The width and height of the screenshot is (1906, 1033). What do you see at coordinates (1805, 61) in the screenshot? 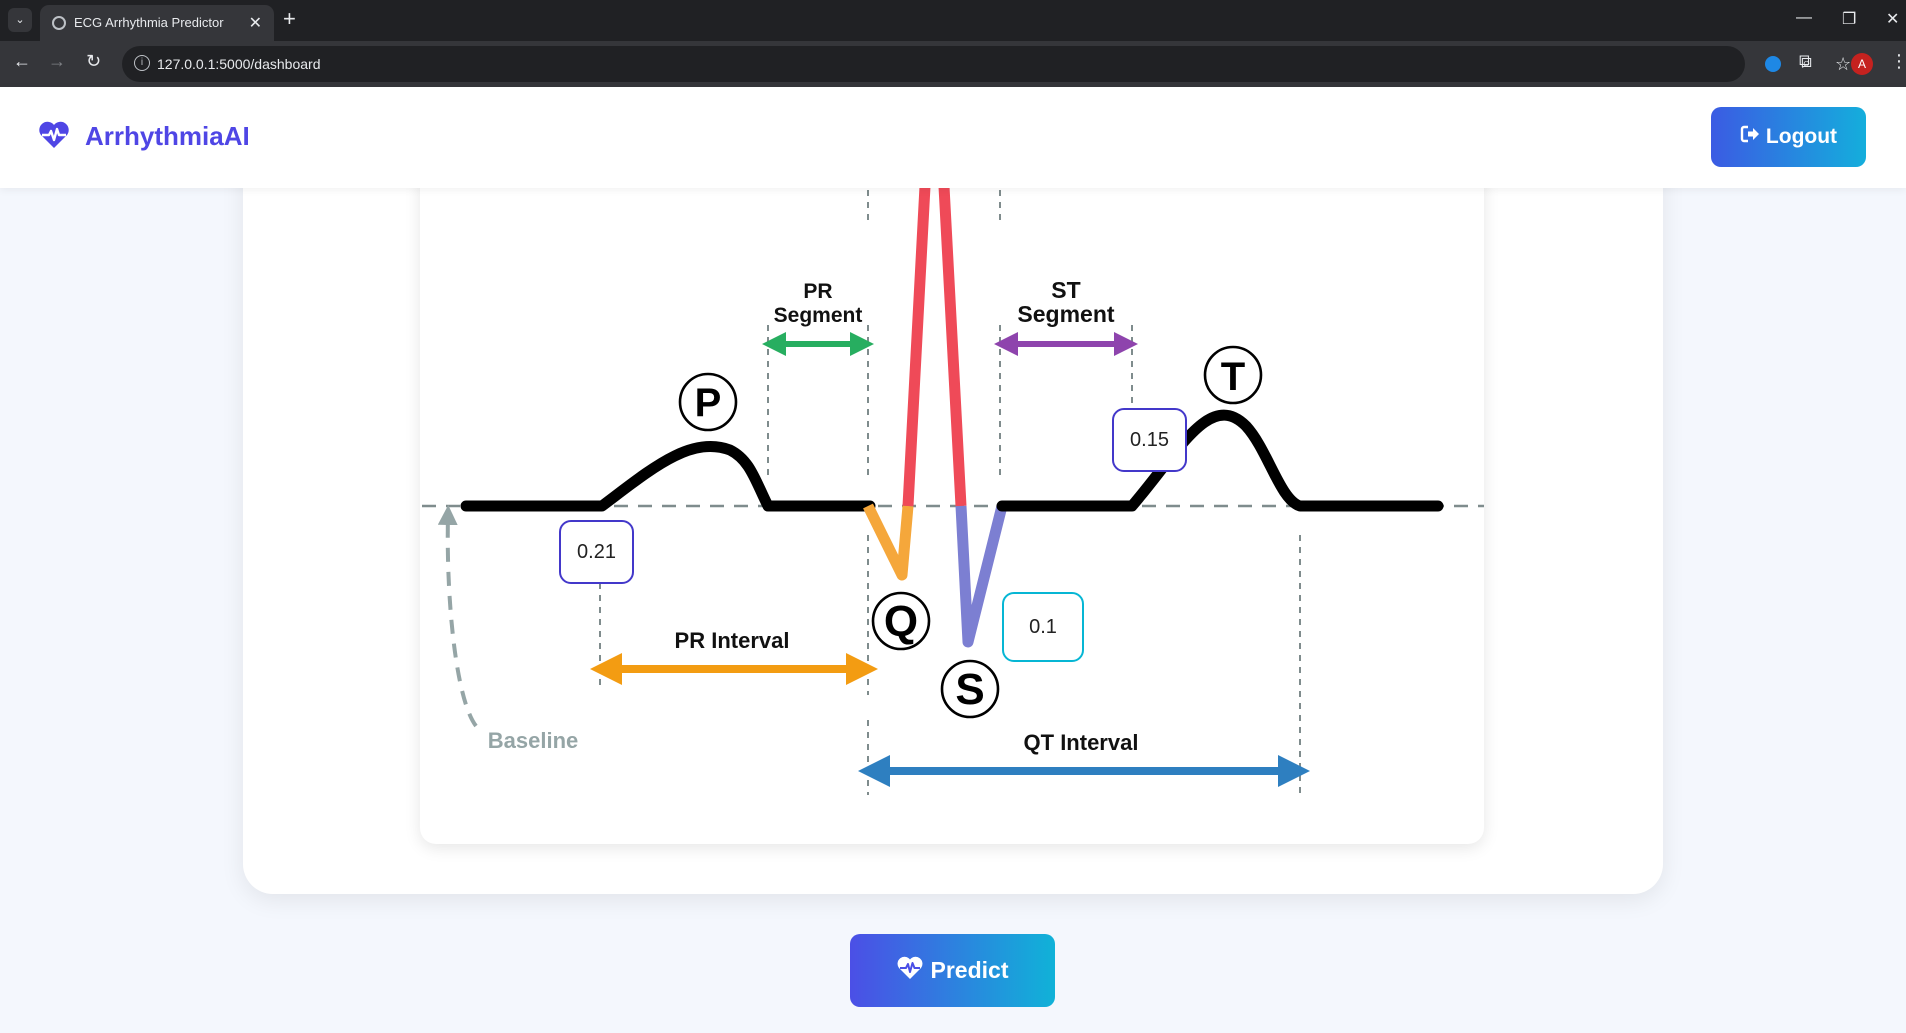
I see `extensions-puzzle-icon: ⧉` at bounding box center [1805, 61].